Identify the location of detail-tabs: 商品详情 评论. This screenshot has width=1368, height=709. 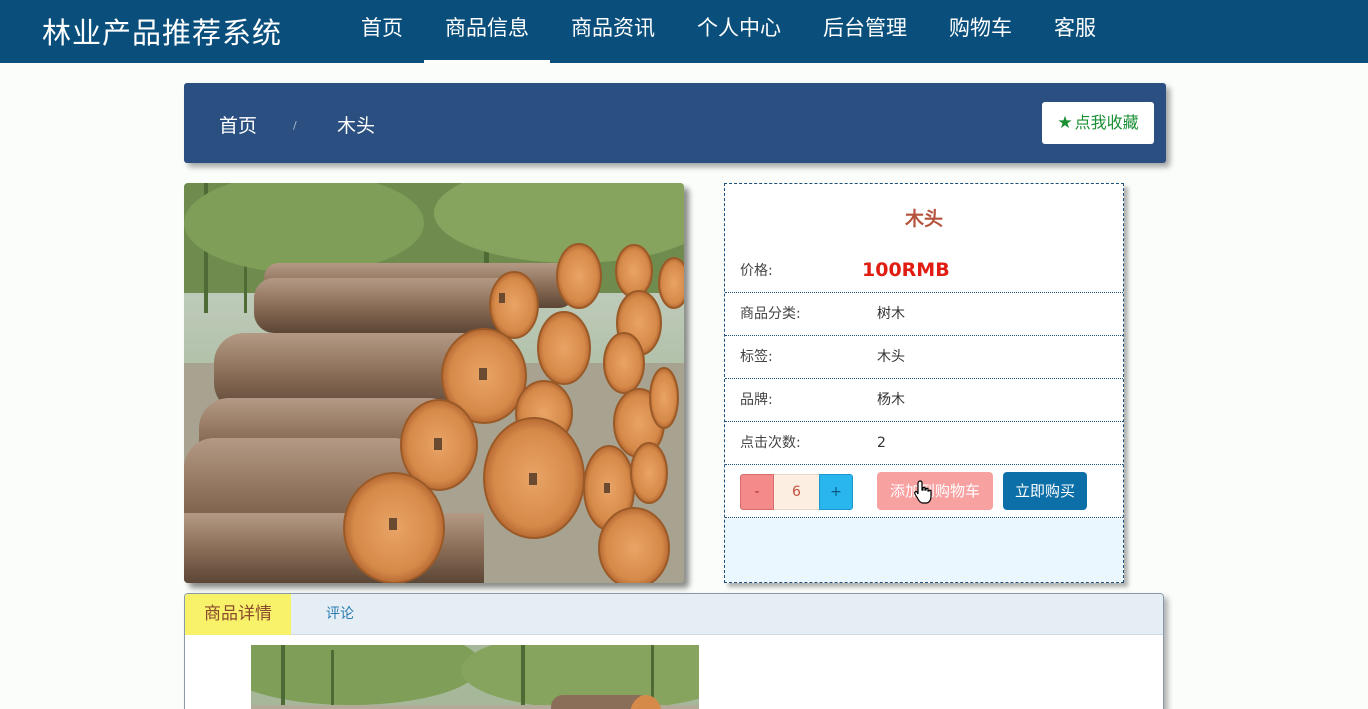
(674, 614).